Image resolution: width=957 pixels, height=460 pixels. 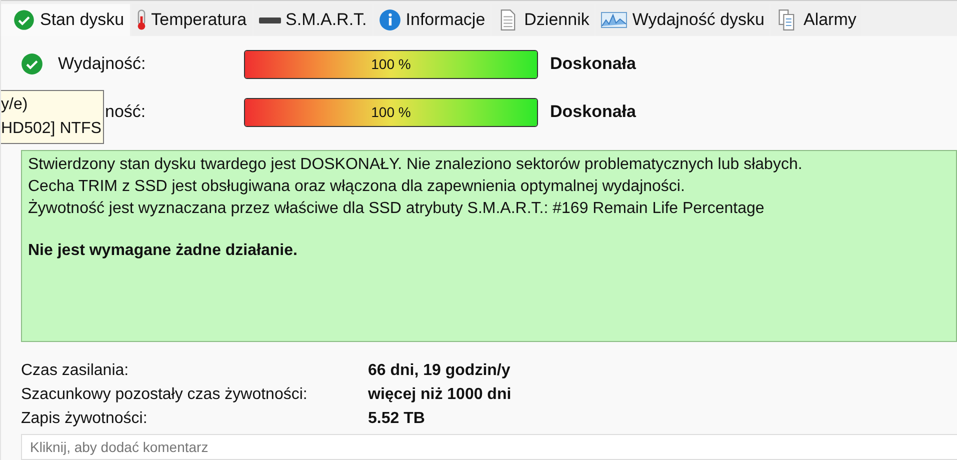 I want to click on info-value: 5.52 TB, so click(x=397, y=419).